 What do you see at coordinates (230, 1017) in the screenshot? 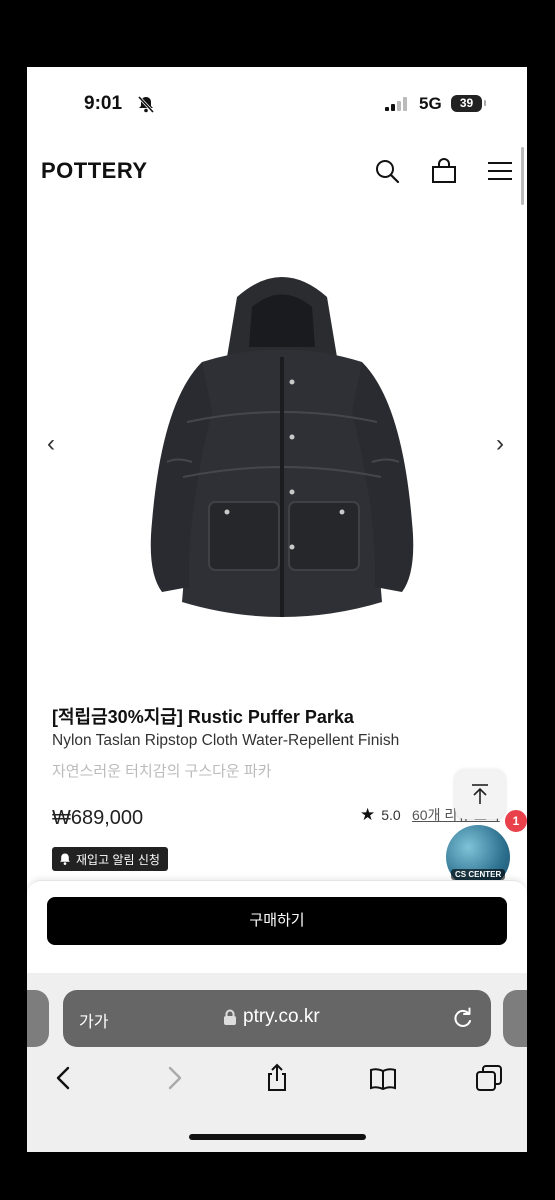
I see `lock-icon` at bounding box center [230, 1017].